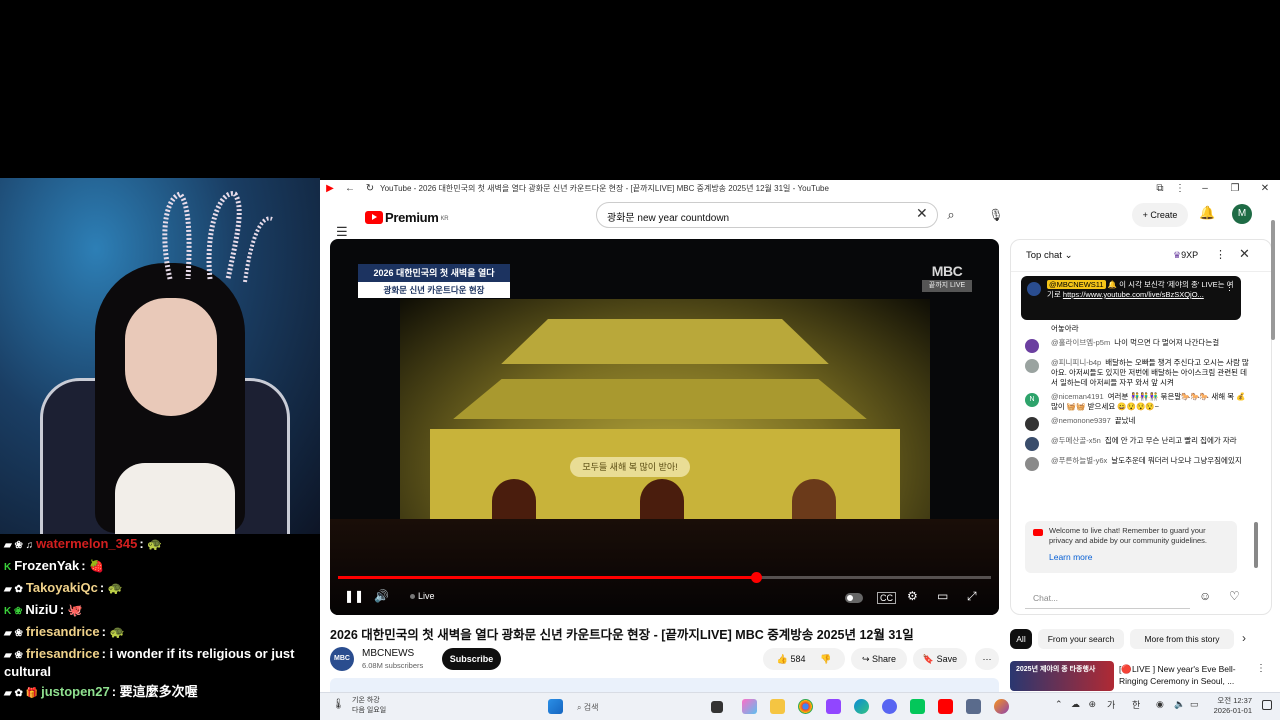 The image size is (1280, 720). I want to click on notepad-icon, so click(973, 706).